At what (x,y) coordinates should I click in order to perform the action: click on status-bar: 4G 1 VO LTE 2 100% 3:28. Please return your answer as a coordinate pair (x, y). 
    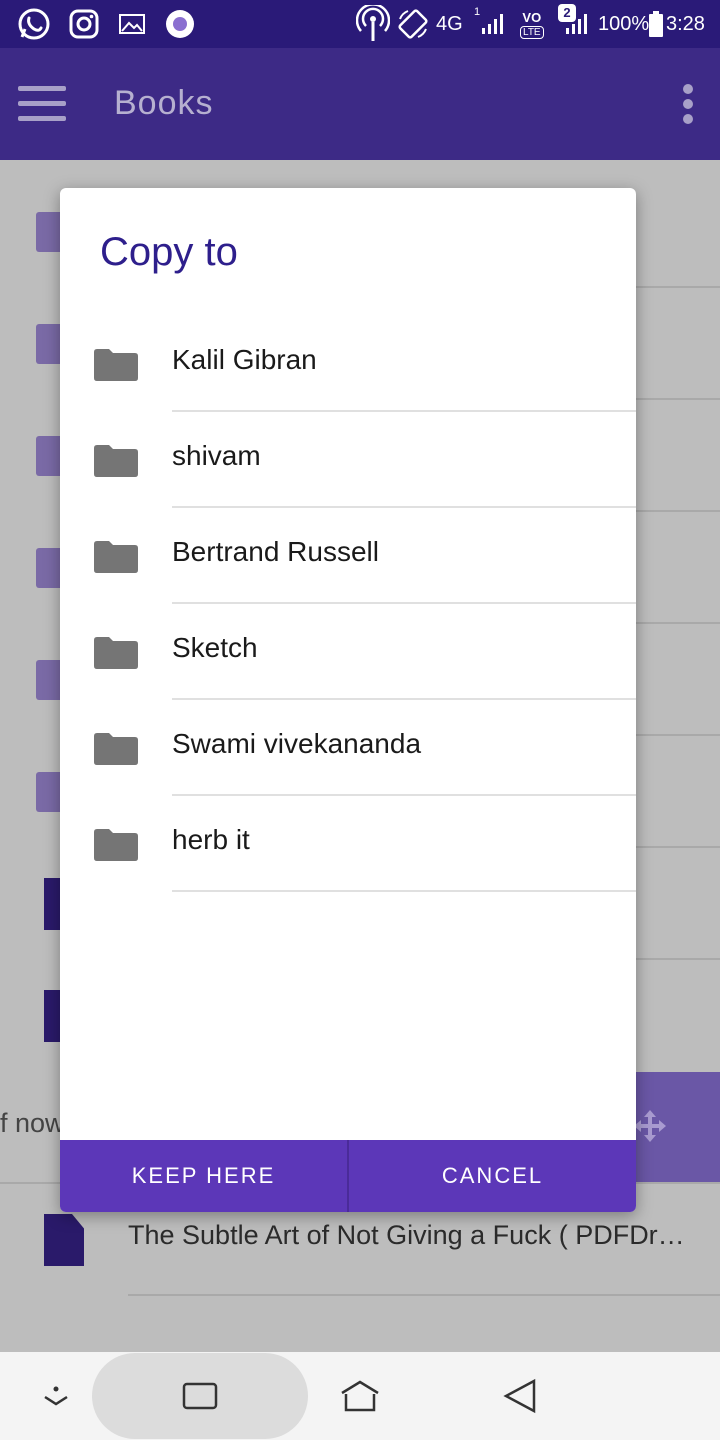
    Looking at the image, I should click on (360, 24).